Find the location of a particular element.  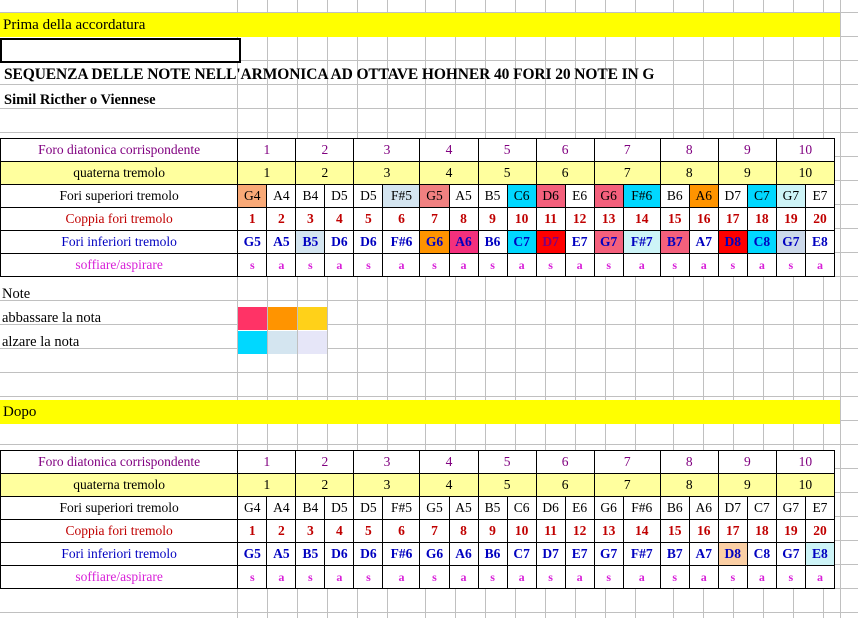

cell-upper-note-14: F#6 is located at coordinates (641, 508).